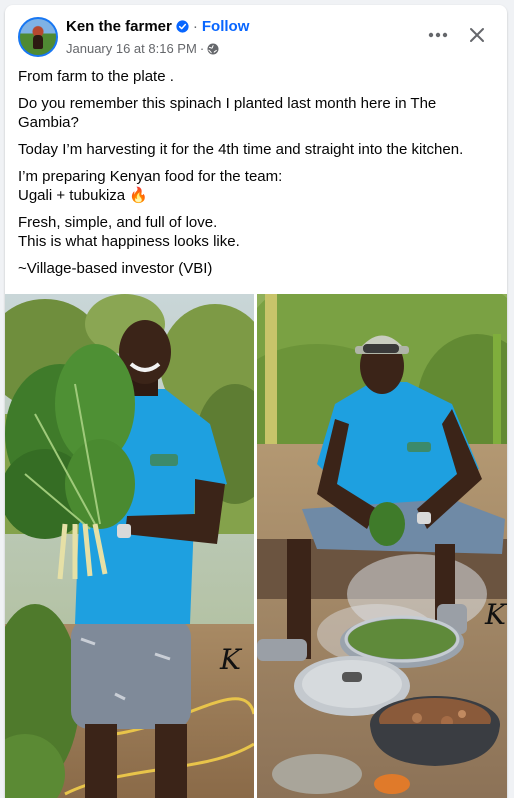  I want to click on more-horizontal-icon, so click(438, 35).